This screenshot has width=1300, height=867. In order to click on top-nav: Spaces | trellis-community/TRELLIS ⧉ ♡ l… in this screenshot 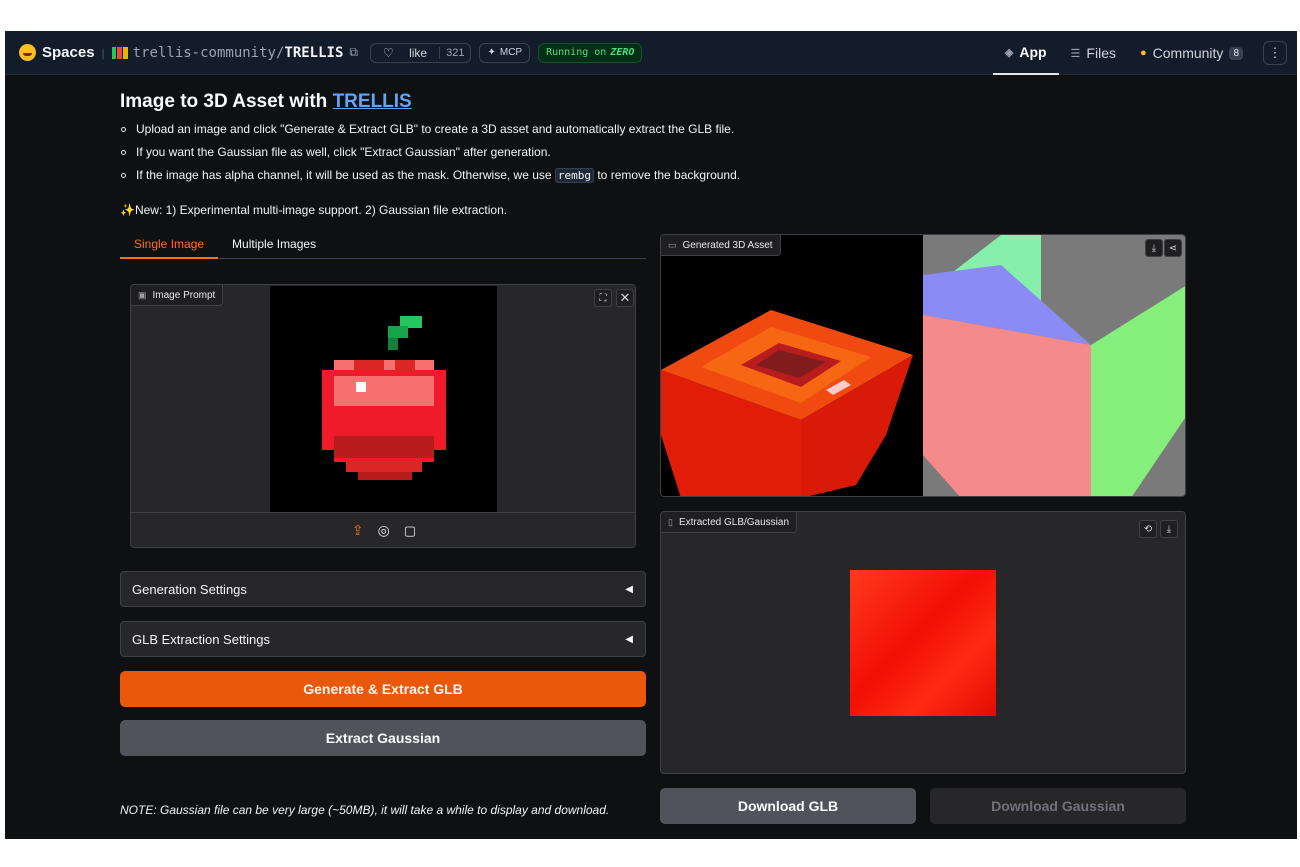, I will do `click(651, 53)`.